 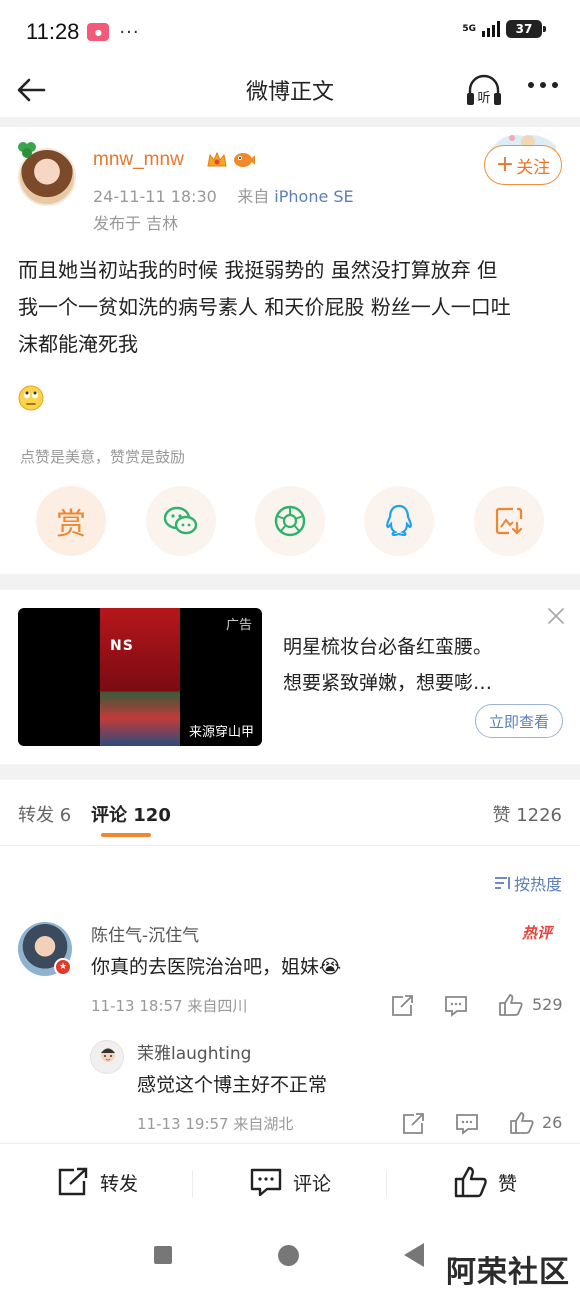 I want to click on status-right: 5G 37, so click(x=504, y=29).